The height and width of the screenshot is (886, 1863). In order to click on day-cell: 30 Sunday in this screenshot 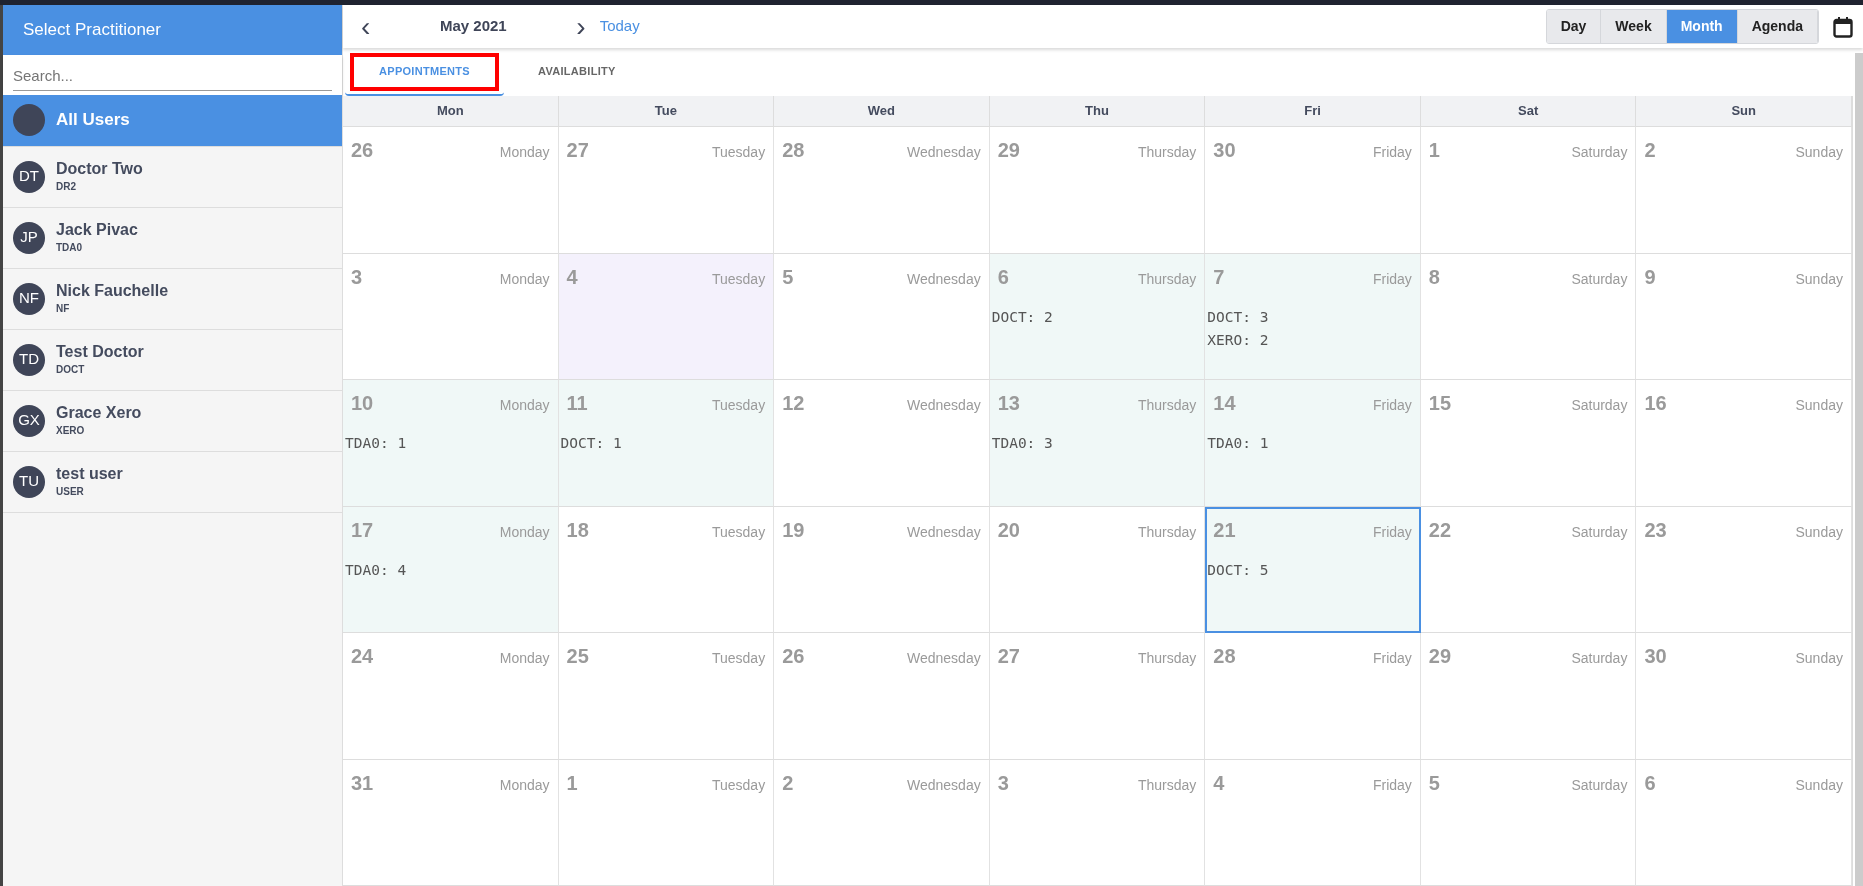, I will do `click(1744, 696)`.